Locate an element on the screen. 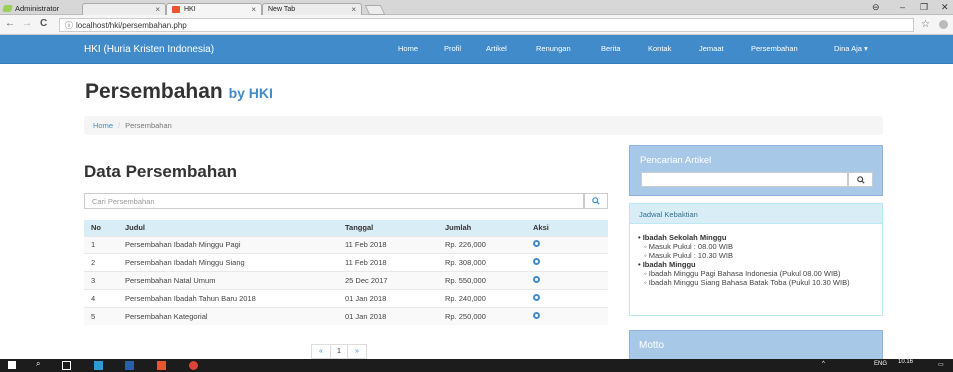 The image size is (953, 372). minimize-icon: – is located at coordinates (902, 7).